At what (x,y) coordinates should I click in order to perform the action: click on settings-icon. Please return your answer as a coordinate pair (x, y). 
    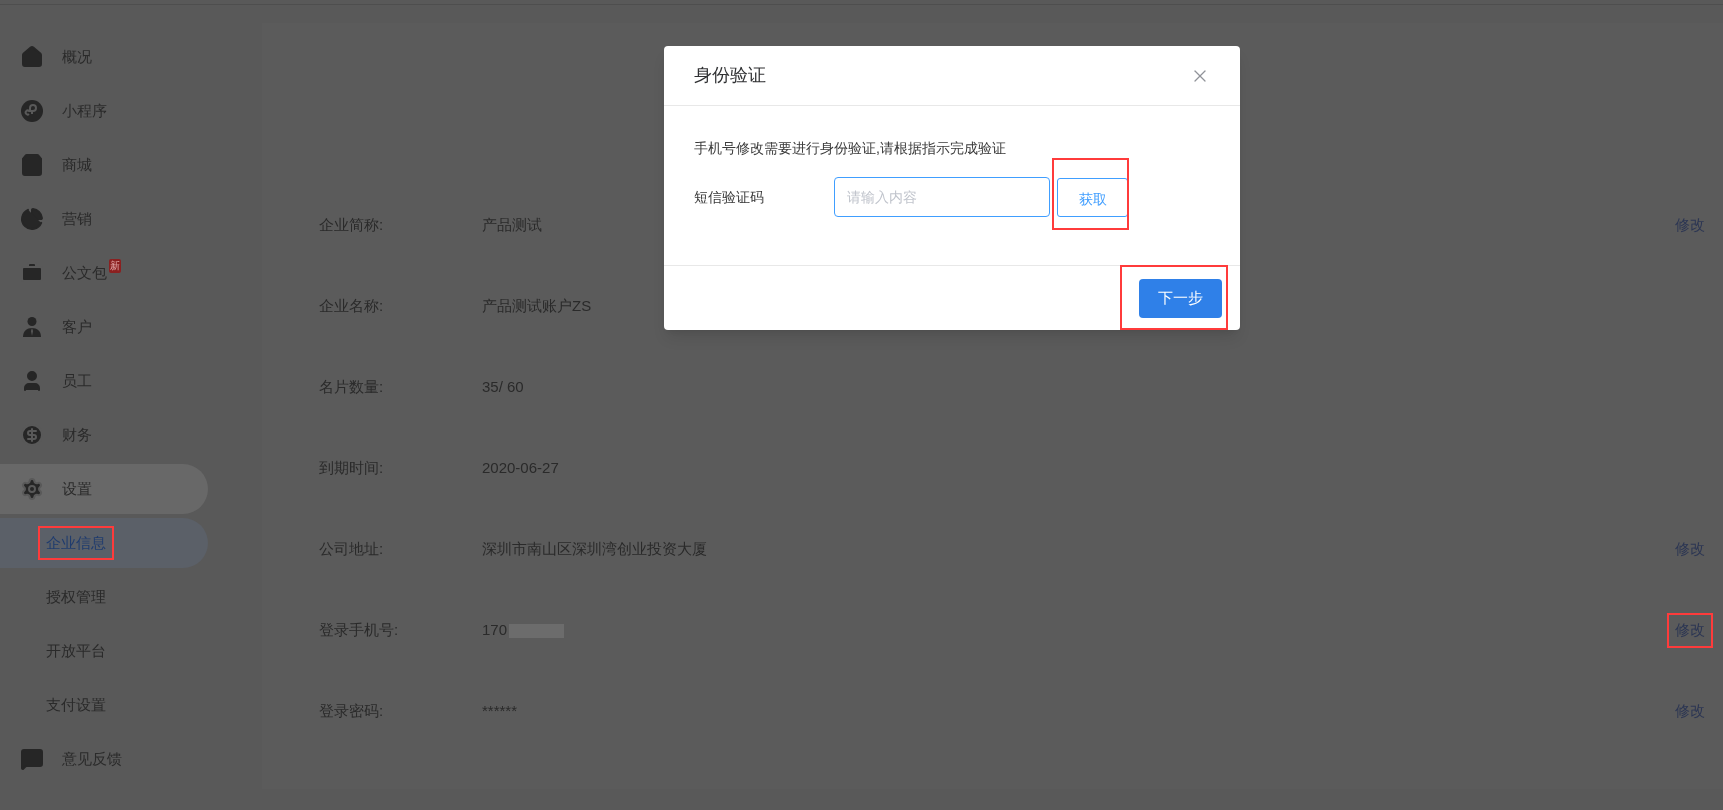
    Looking at the image, I should click on (32, 489).